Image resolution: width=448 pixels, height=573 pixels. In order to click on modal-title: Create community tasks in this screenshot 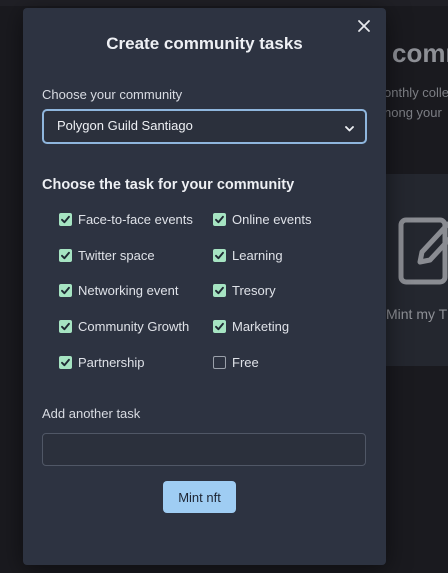, I will do `click(204, 43)`.